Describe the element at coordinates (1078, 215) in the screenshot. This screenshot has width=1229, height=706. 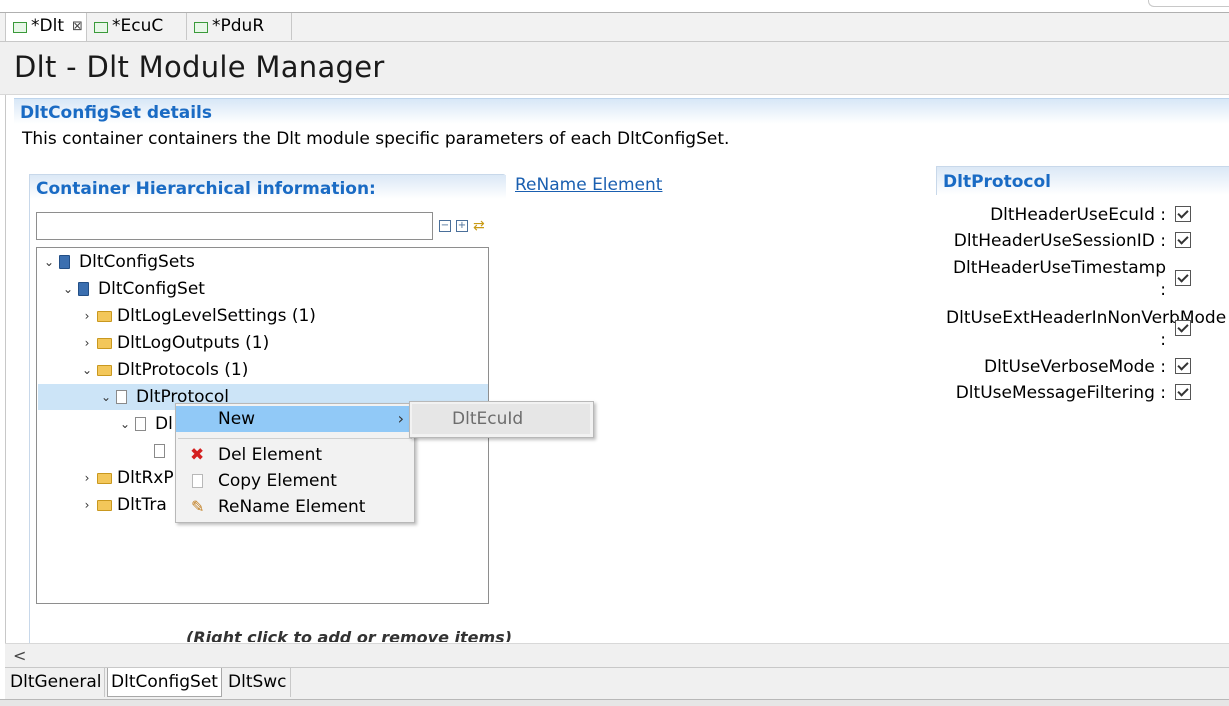
I see `field-label: DltHeaderUseEcuId :` at that location.